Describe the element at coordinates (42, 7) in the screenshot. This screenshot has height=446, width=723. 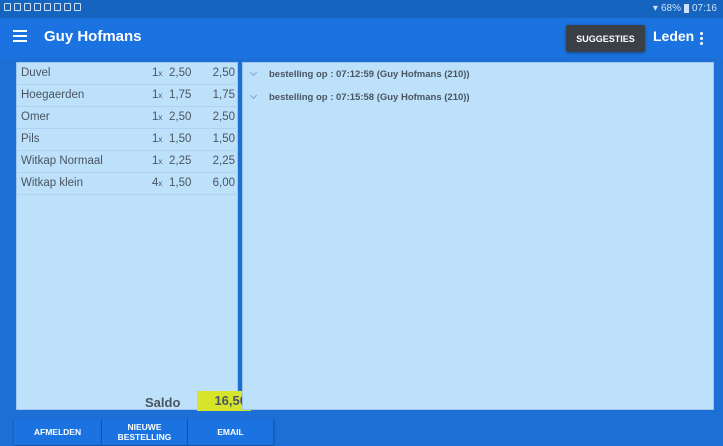
I see `notification-icons` at that location.